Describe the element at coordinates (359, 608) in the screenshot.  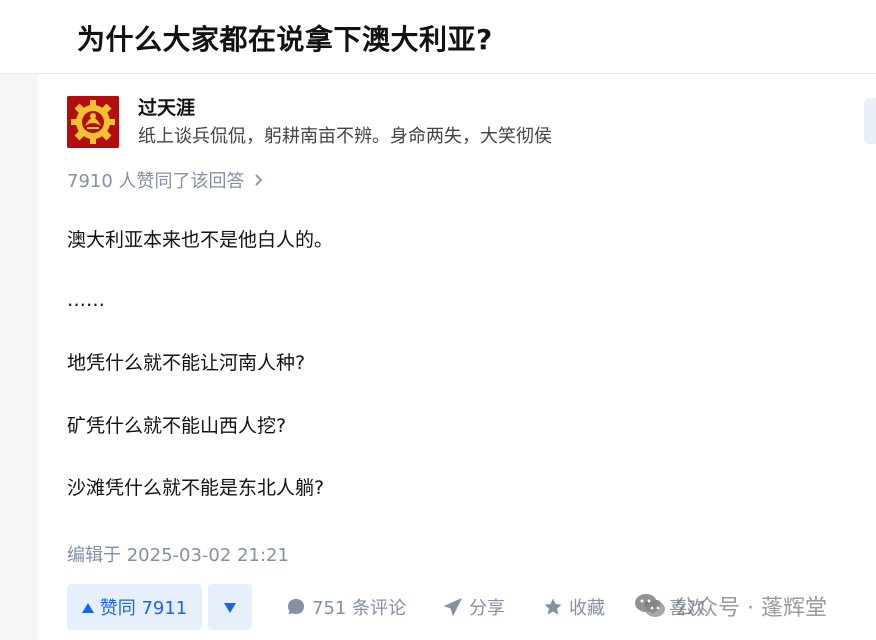
I see `comment-label: 751 条评论` at that location.